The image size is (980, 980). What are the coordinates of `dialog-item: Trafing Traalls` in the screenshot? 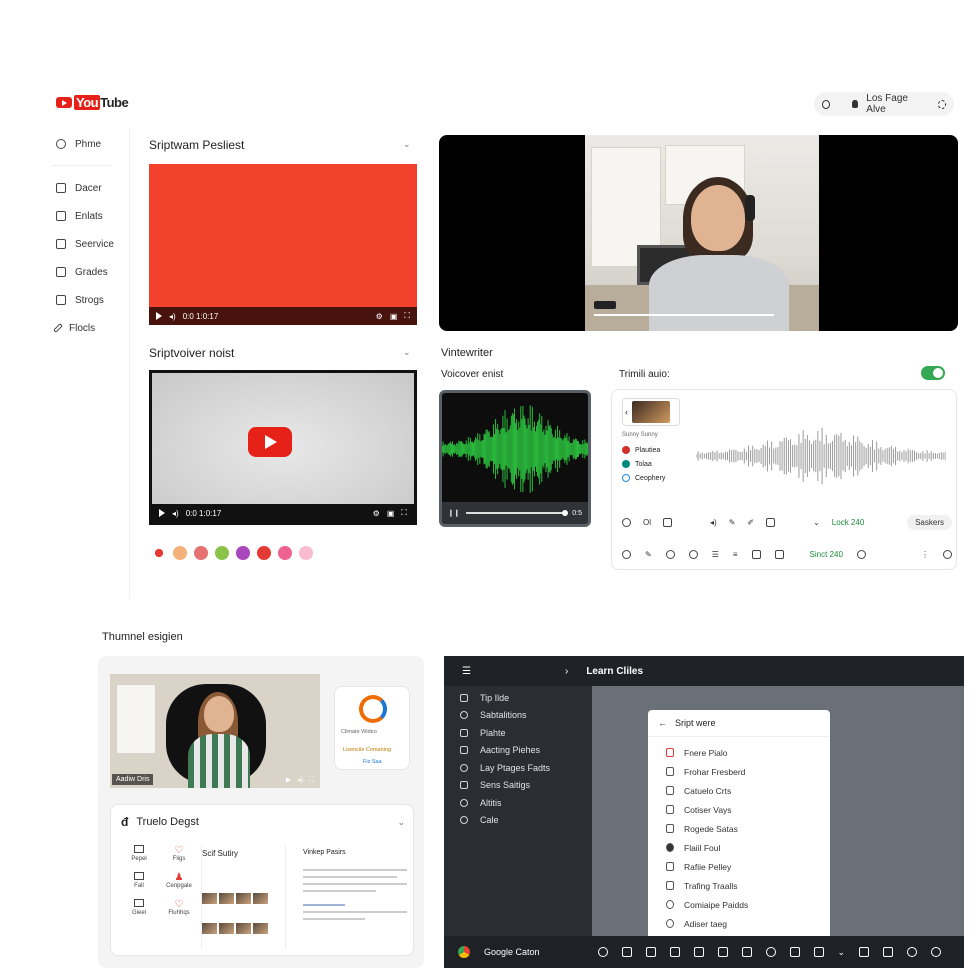 It's located at (748, 885).